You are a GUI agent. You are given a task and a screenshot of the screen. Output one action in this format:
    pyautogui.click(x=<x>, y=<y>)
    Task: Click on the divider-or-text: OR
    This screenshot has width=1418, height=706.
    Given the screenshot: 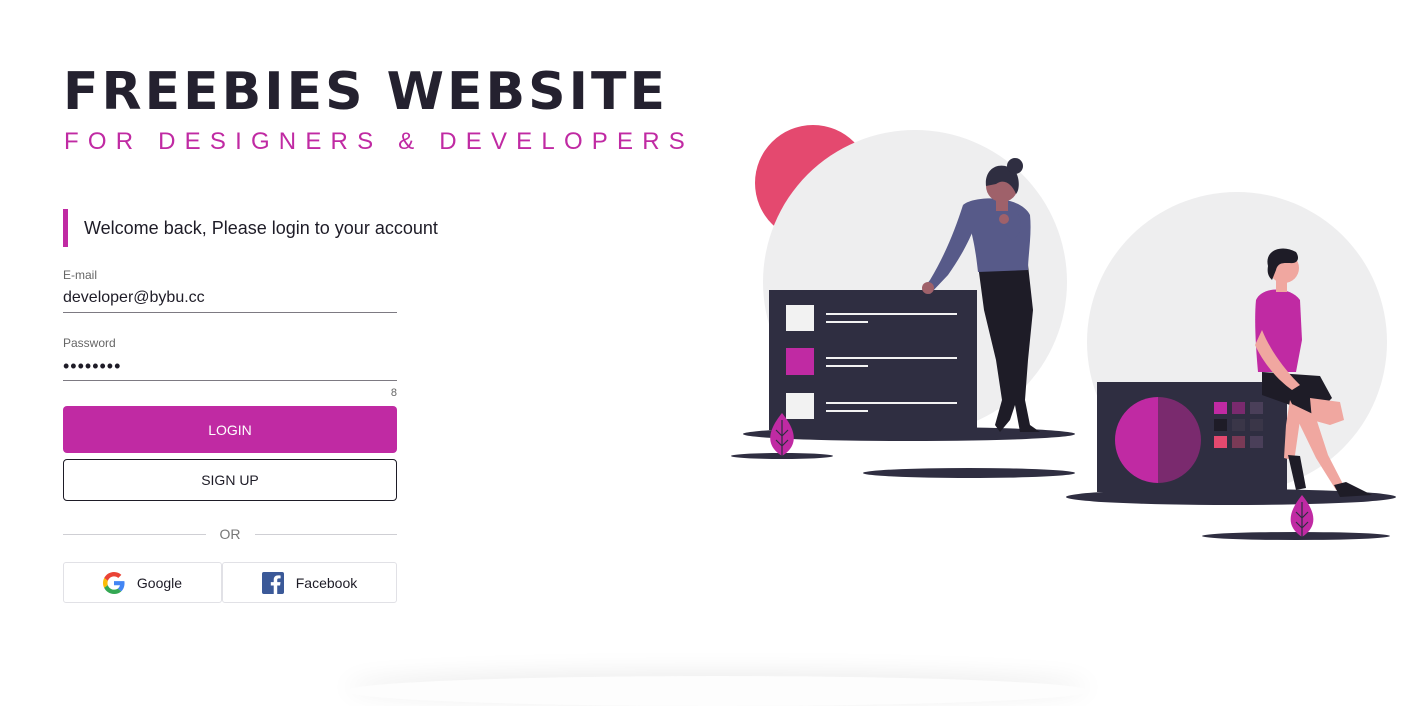 What is the action you would take?
    pyautogui.click(x=230, y=534)
    